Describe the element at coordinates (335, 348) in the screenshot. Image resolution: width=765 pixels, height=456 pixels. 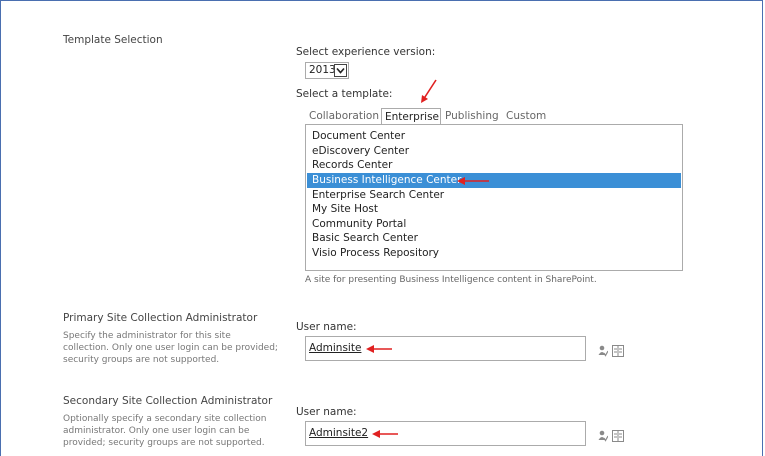
I see `primary-admin-value: Adminsite` at that location.